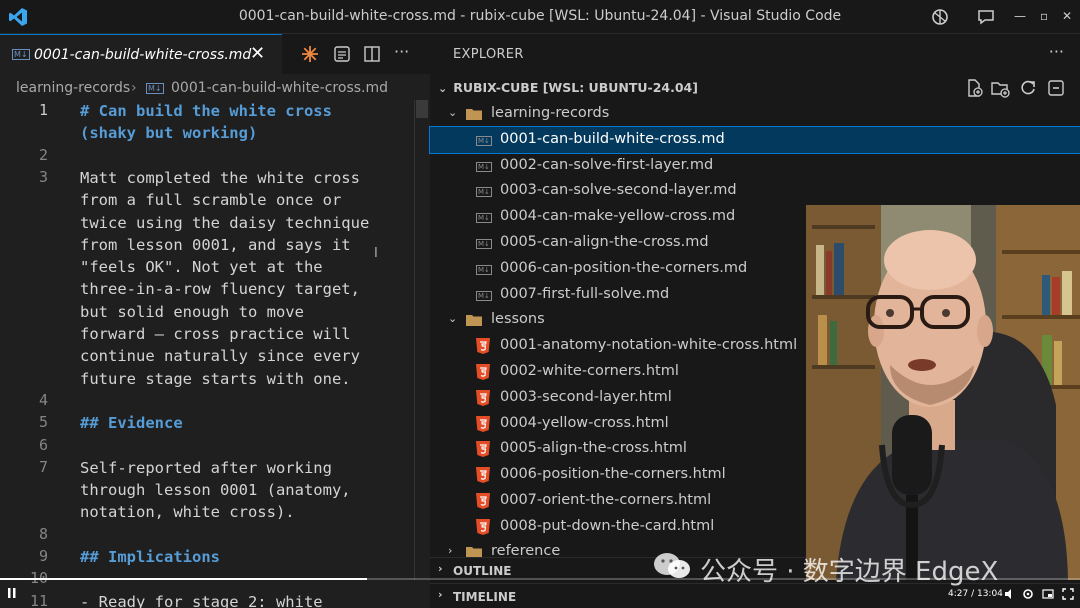 The width and height of the screenshot is (1080, 608). I want to click on workspace-root: ⌄ RUBIX-CUBE [WSL: UBUNTU-24.04], so click(568, 87).